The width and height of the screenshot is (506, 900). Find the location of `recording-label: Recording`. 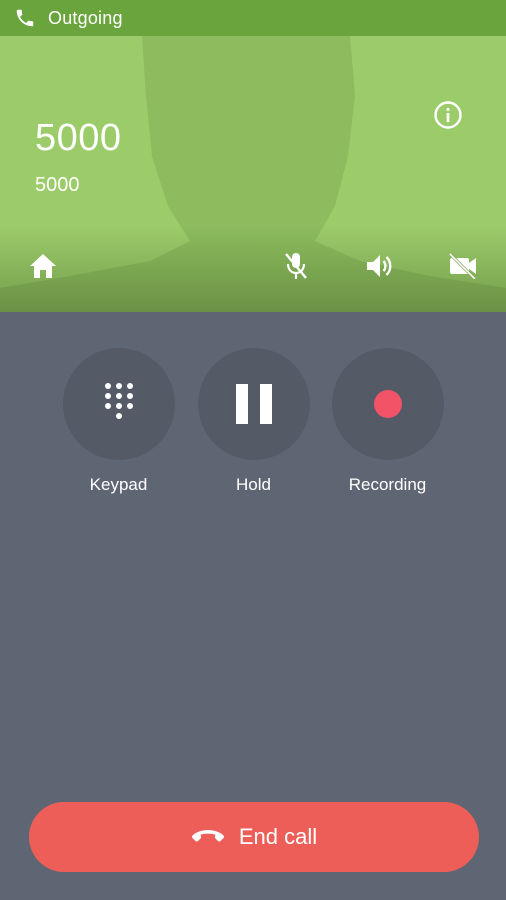

recording-label: Recording is located at coordinates (387, 484).